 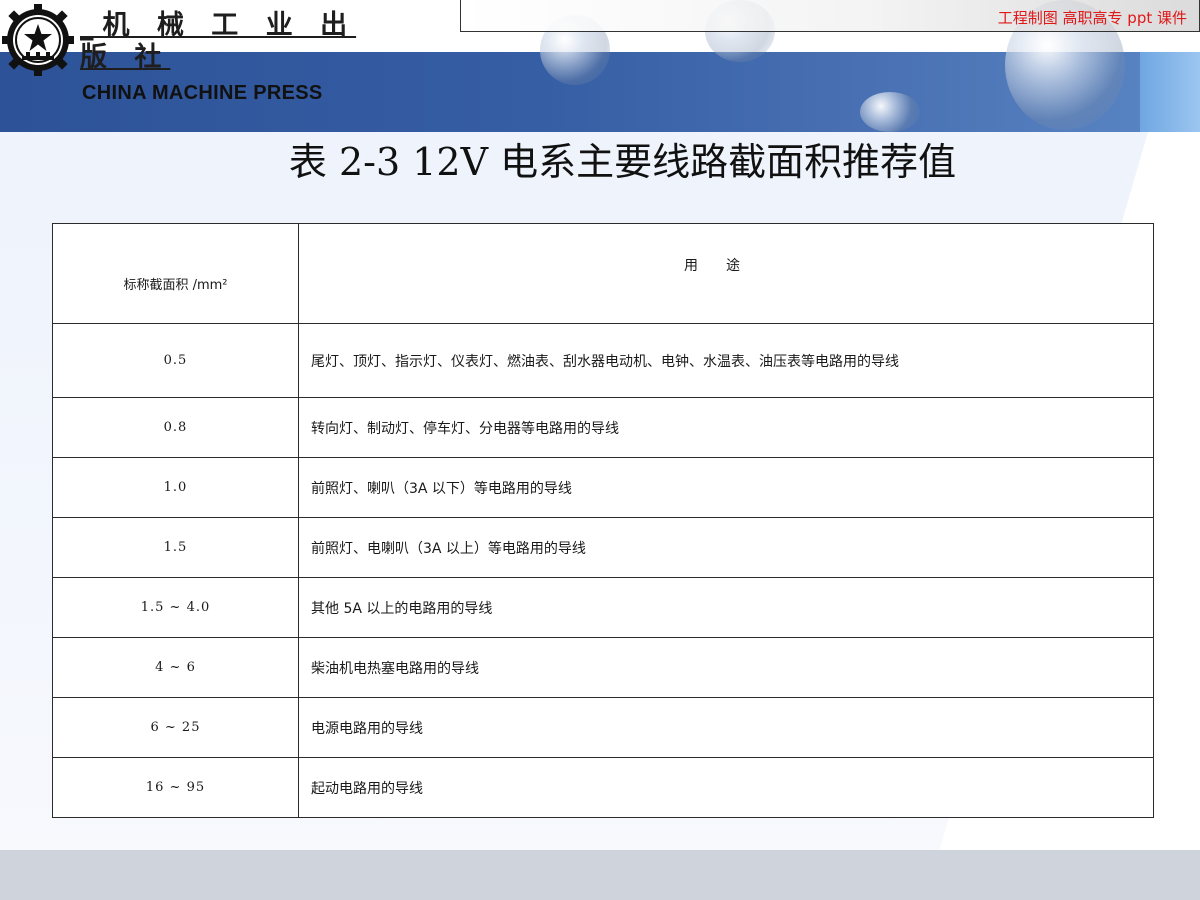 I want to click on table-row: 6 ~ 25 电源电路用的导线, so click(x=603, y=727).